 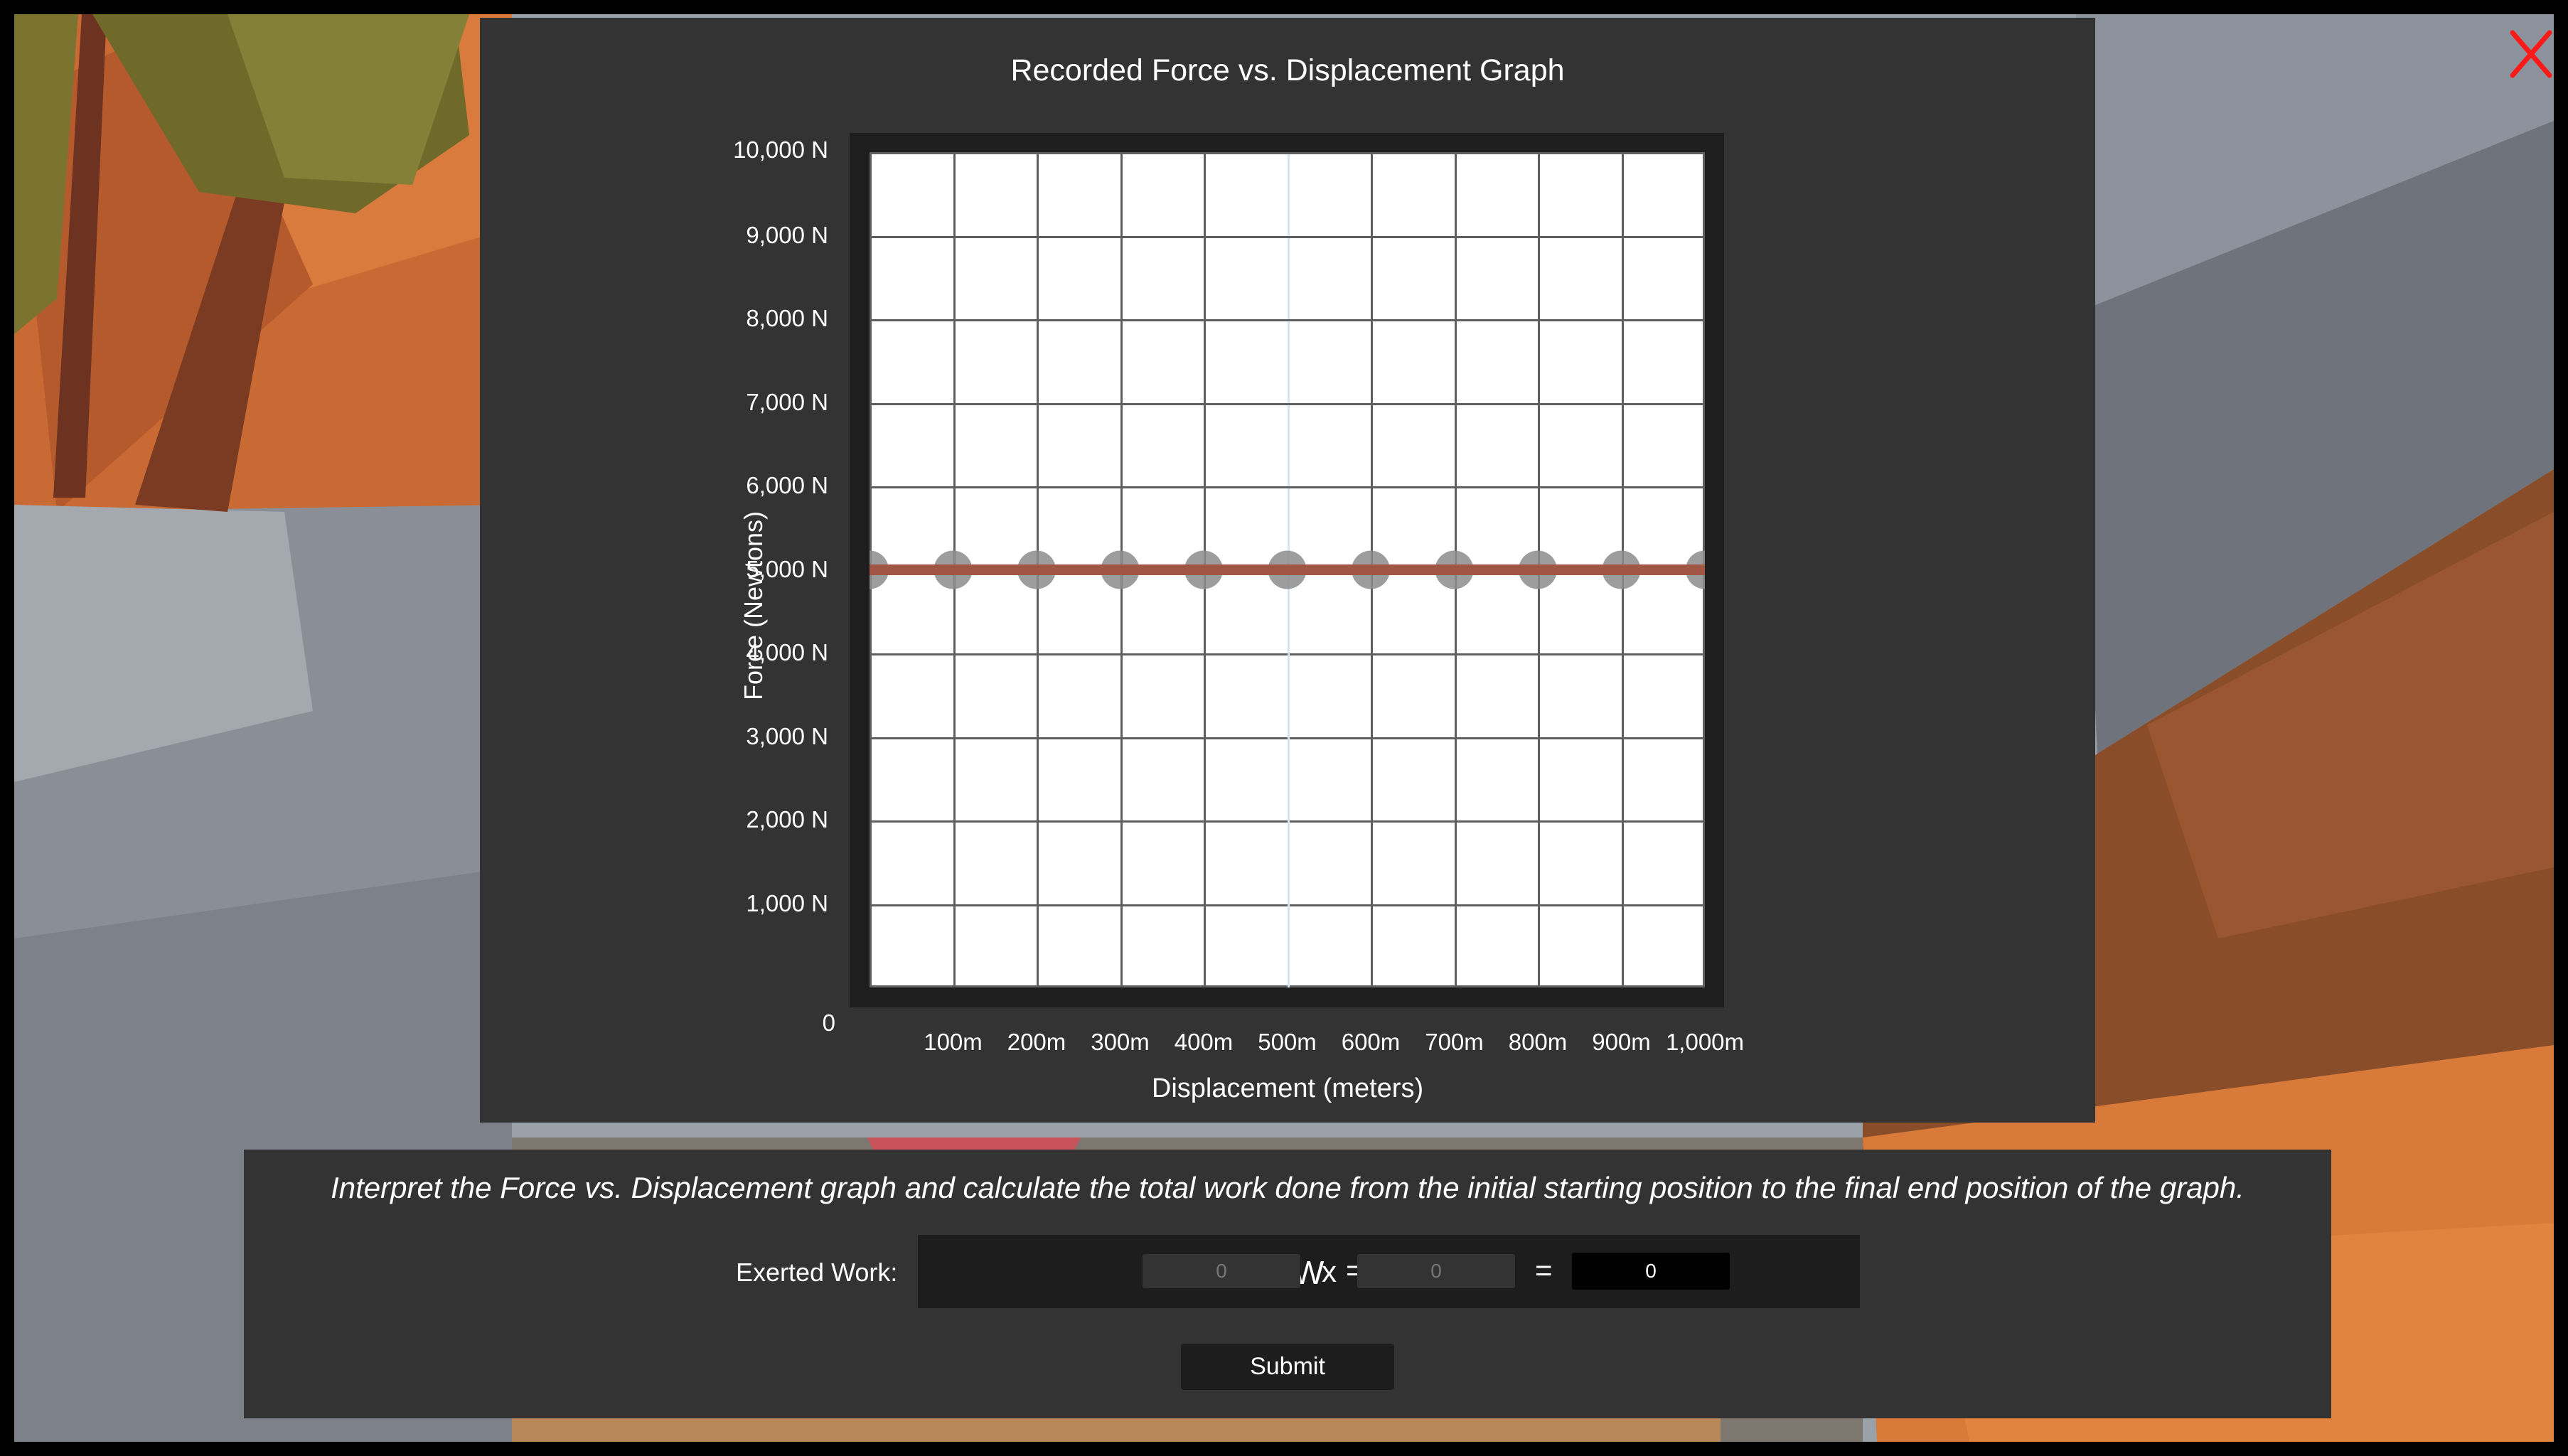 I want to click on y-axis-label: Force (Newtons), so click(x=753, y=605).